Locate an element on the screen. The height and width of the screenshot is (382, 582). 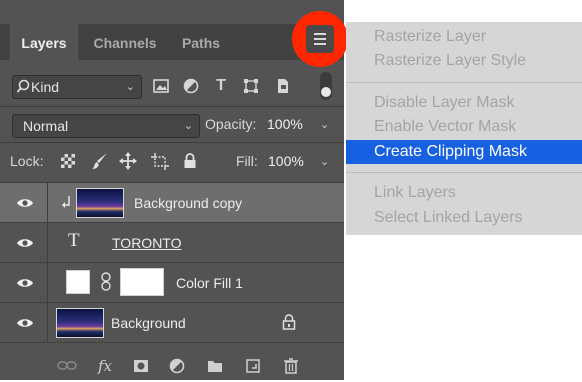
layer-row-background: Background is located at coordinates (172, 323).